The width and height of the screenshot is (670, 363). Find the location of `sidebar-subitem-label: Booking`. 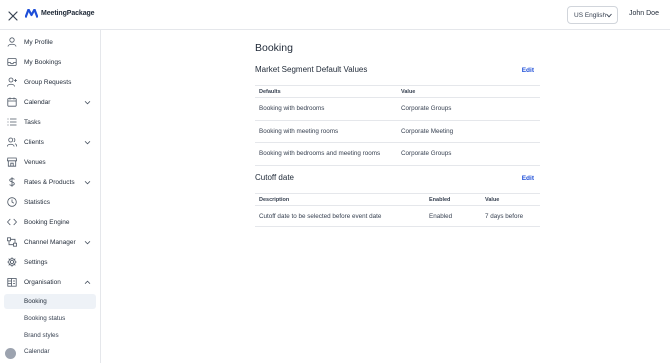

sidebar-subitem-label: Booking is located at coordinates (35, 301).